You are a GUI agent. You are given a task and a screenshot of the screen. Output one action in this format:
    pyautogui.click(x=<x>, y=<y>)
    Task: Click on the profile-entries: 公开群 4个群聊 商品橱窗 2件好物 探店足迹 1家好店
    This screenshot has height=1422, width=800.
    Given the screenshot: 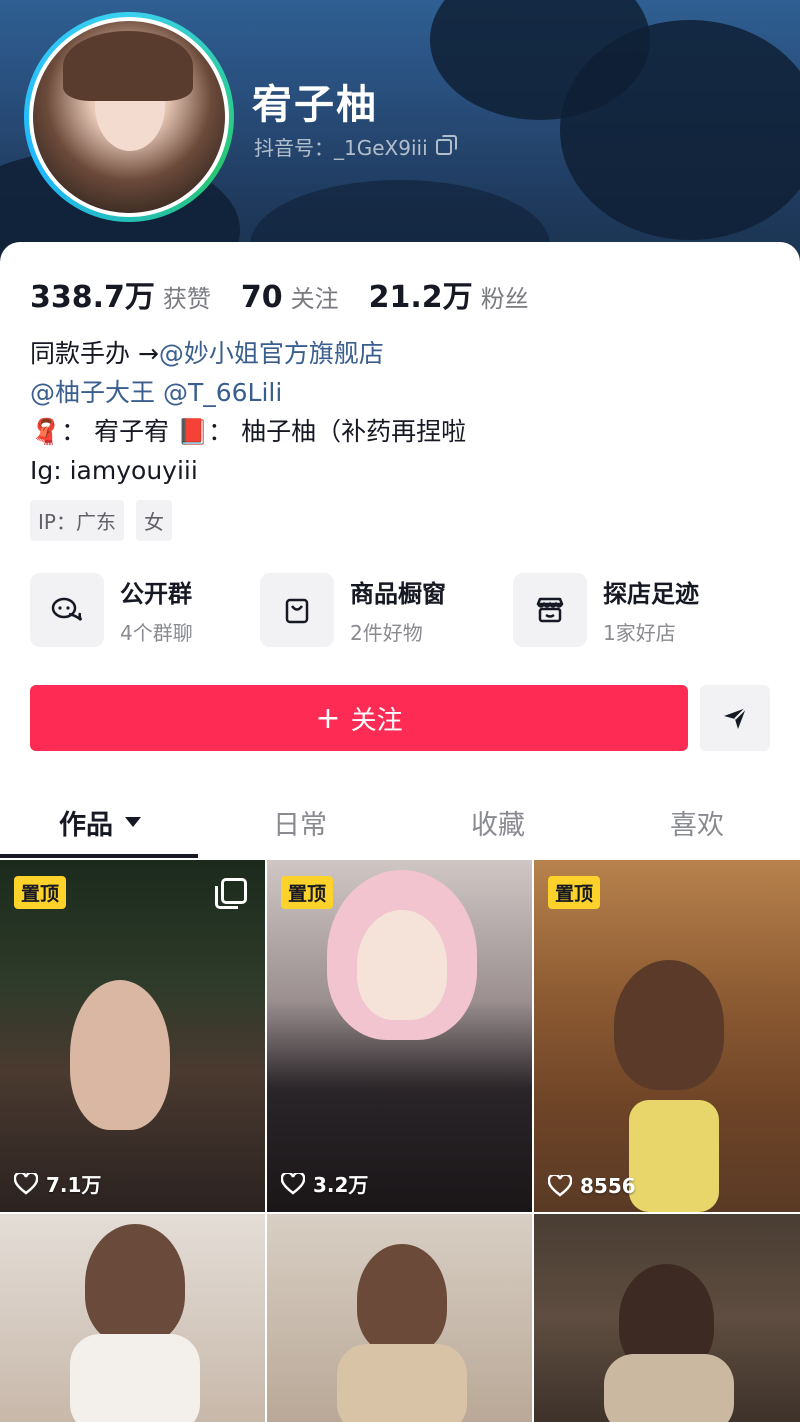 What is the action you would take?
    pyautogui.click(x=400, y=611)
    